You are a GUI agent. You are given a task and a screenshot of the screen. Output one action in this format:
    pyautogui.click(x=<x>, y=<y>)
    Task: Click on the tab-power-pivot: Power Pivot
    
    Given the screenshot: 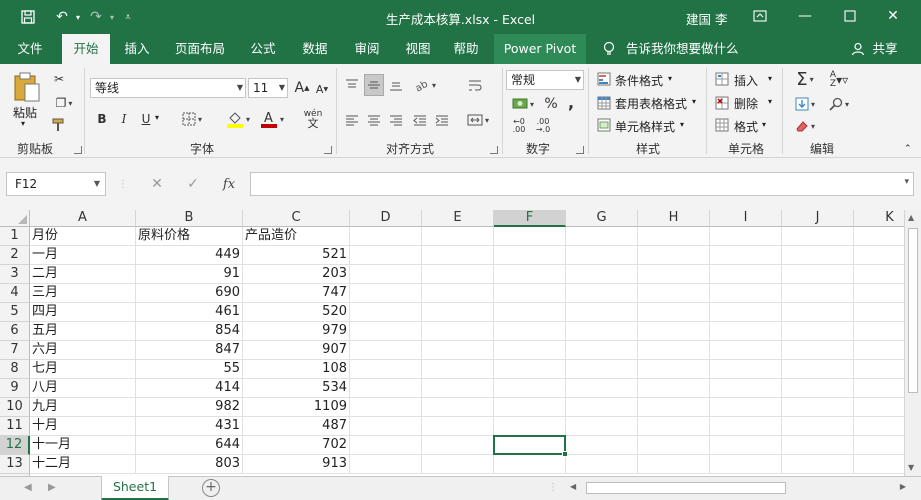 What is the action you would take?
    pyautogui.click(x=540, y=49)
    